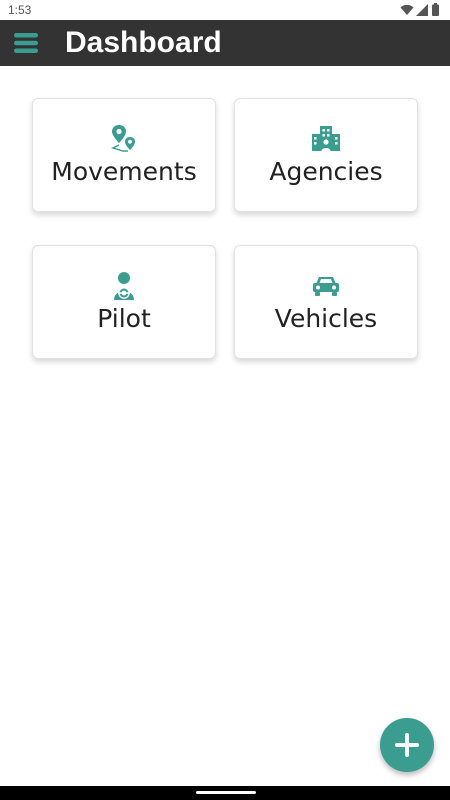 This screenshot has height=800, width=450. What do you see at coordinates (124, 286) in the screenshot?
I see `driver-icon` at bounding box center [124, 286].